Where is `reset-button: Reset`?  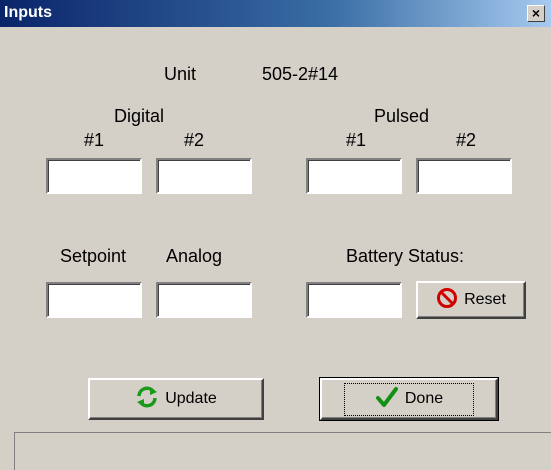 reset-button: Reset is located at coordinates (471, 300).